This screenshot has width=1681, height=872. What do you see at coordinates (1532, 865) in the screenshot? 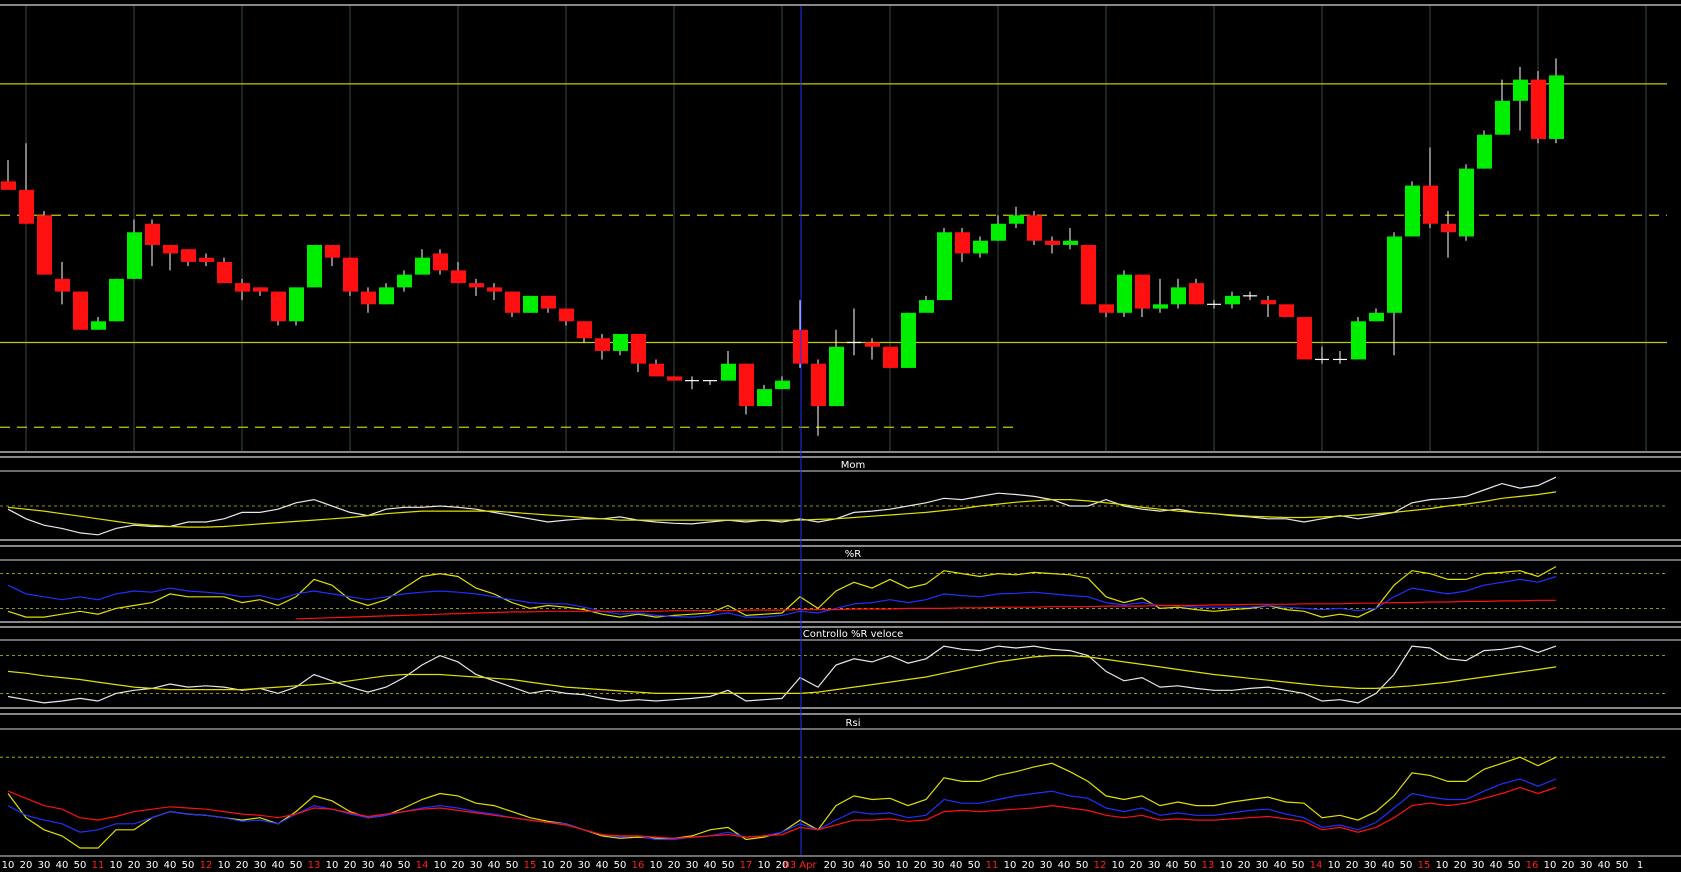
I see `x-tick-label: 16` at bounding box center [1532, 865].